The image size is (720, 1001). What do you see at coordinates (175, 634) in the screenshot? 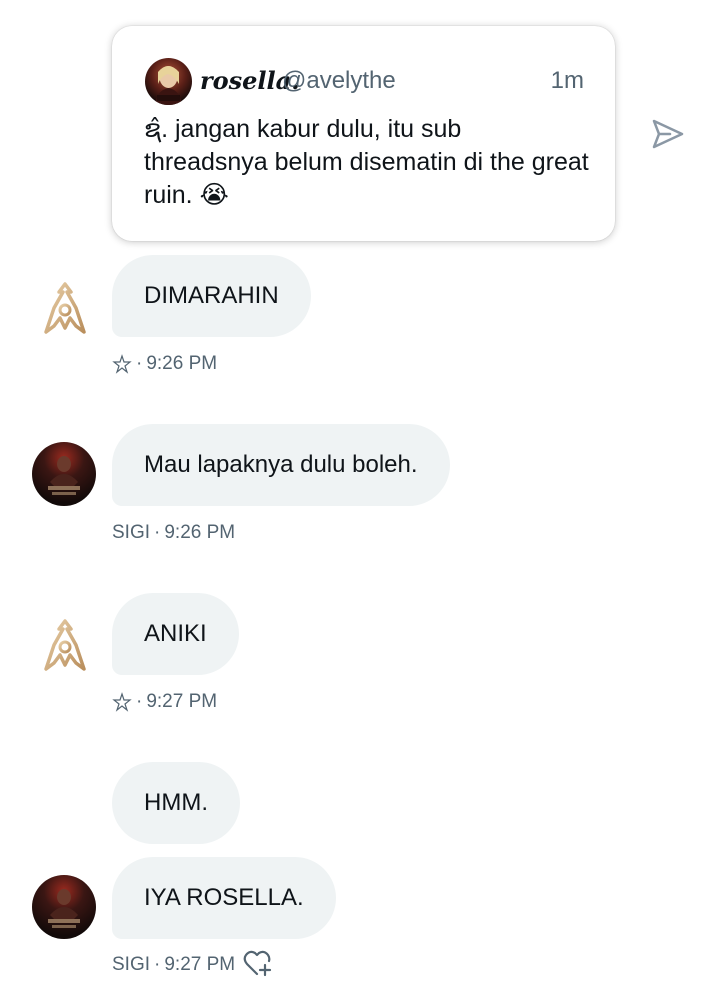
I see `message-bubble: ANIKI` at bounding box center [175, 634].